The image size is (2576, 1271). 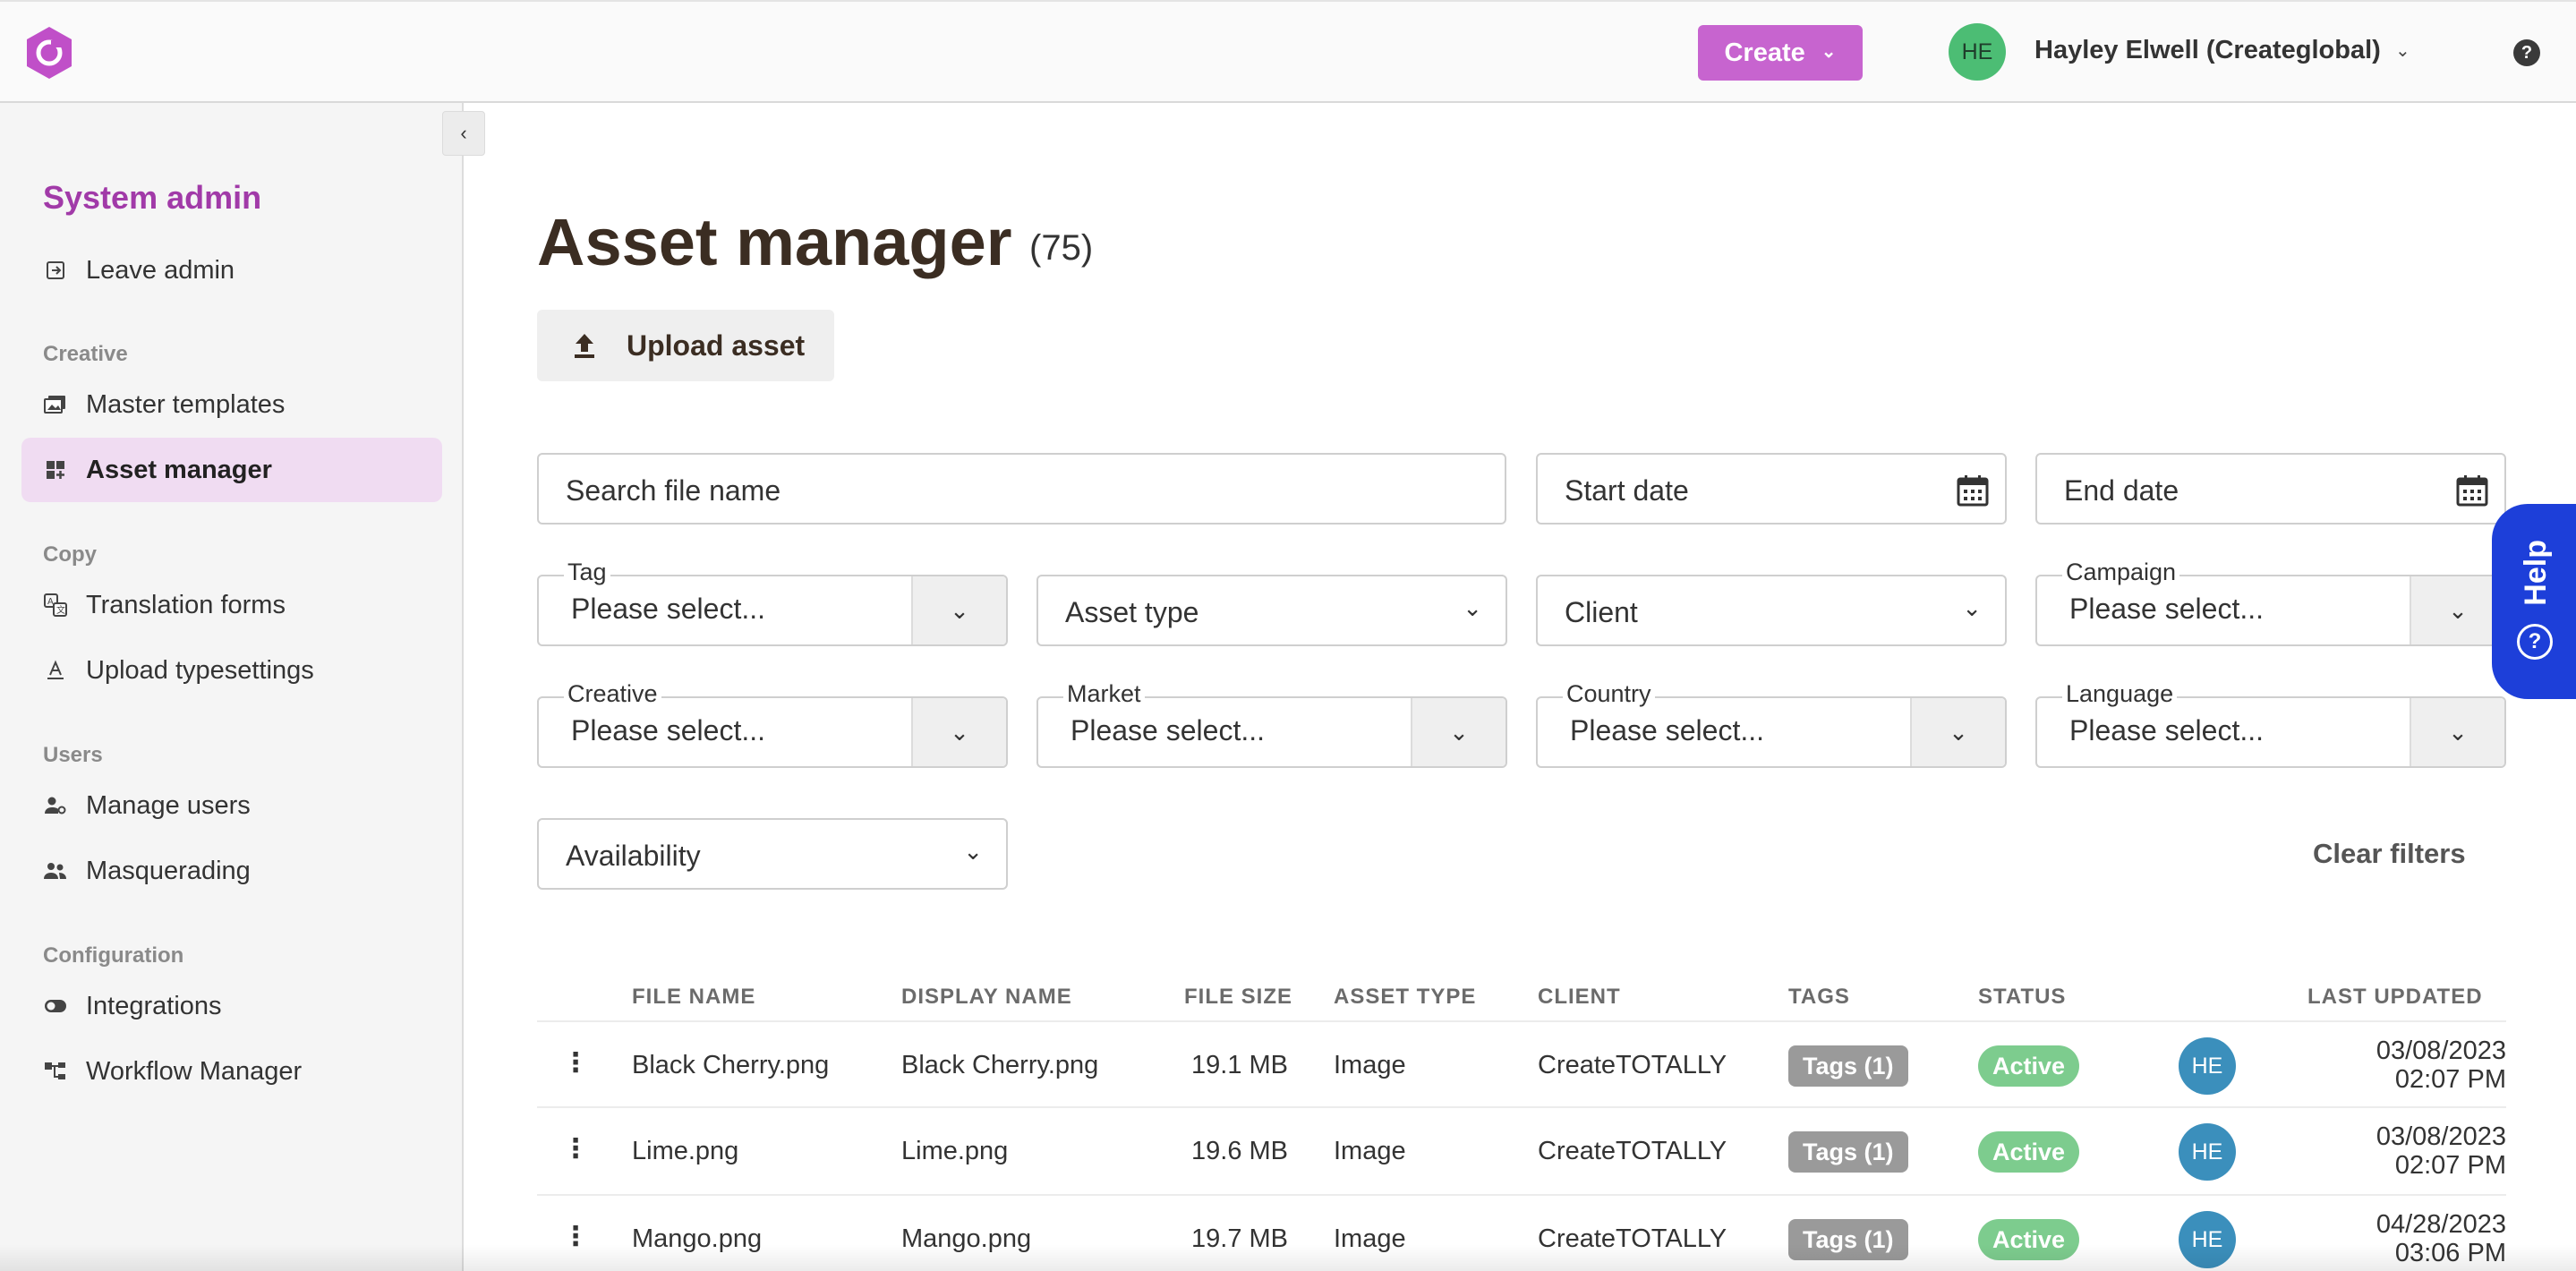 I want to click on column-header-client: CLIENT, so click(x=1579, y=998).